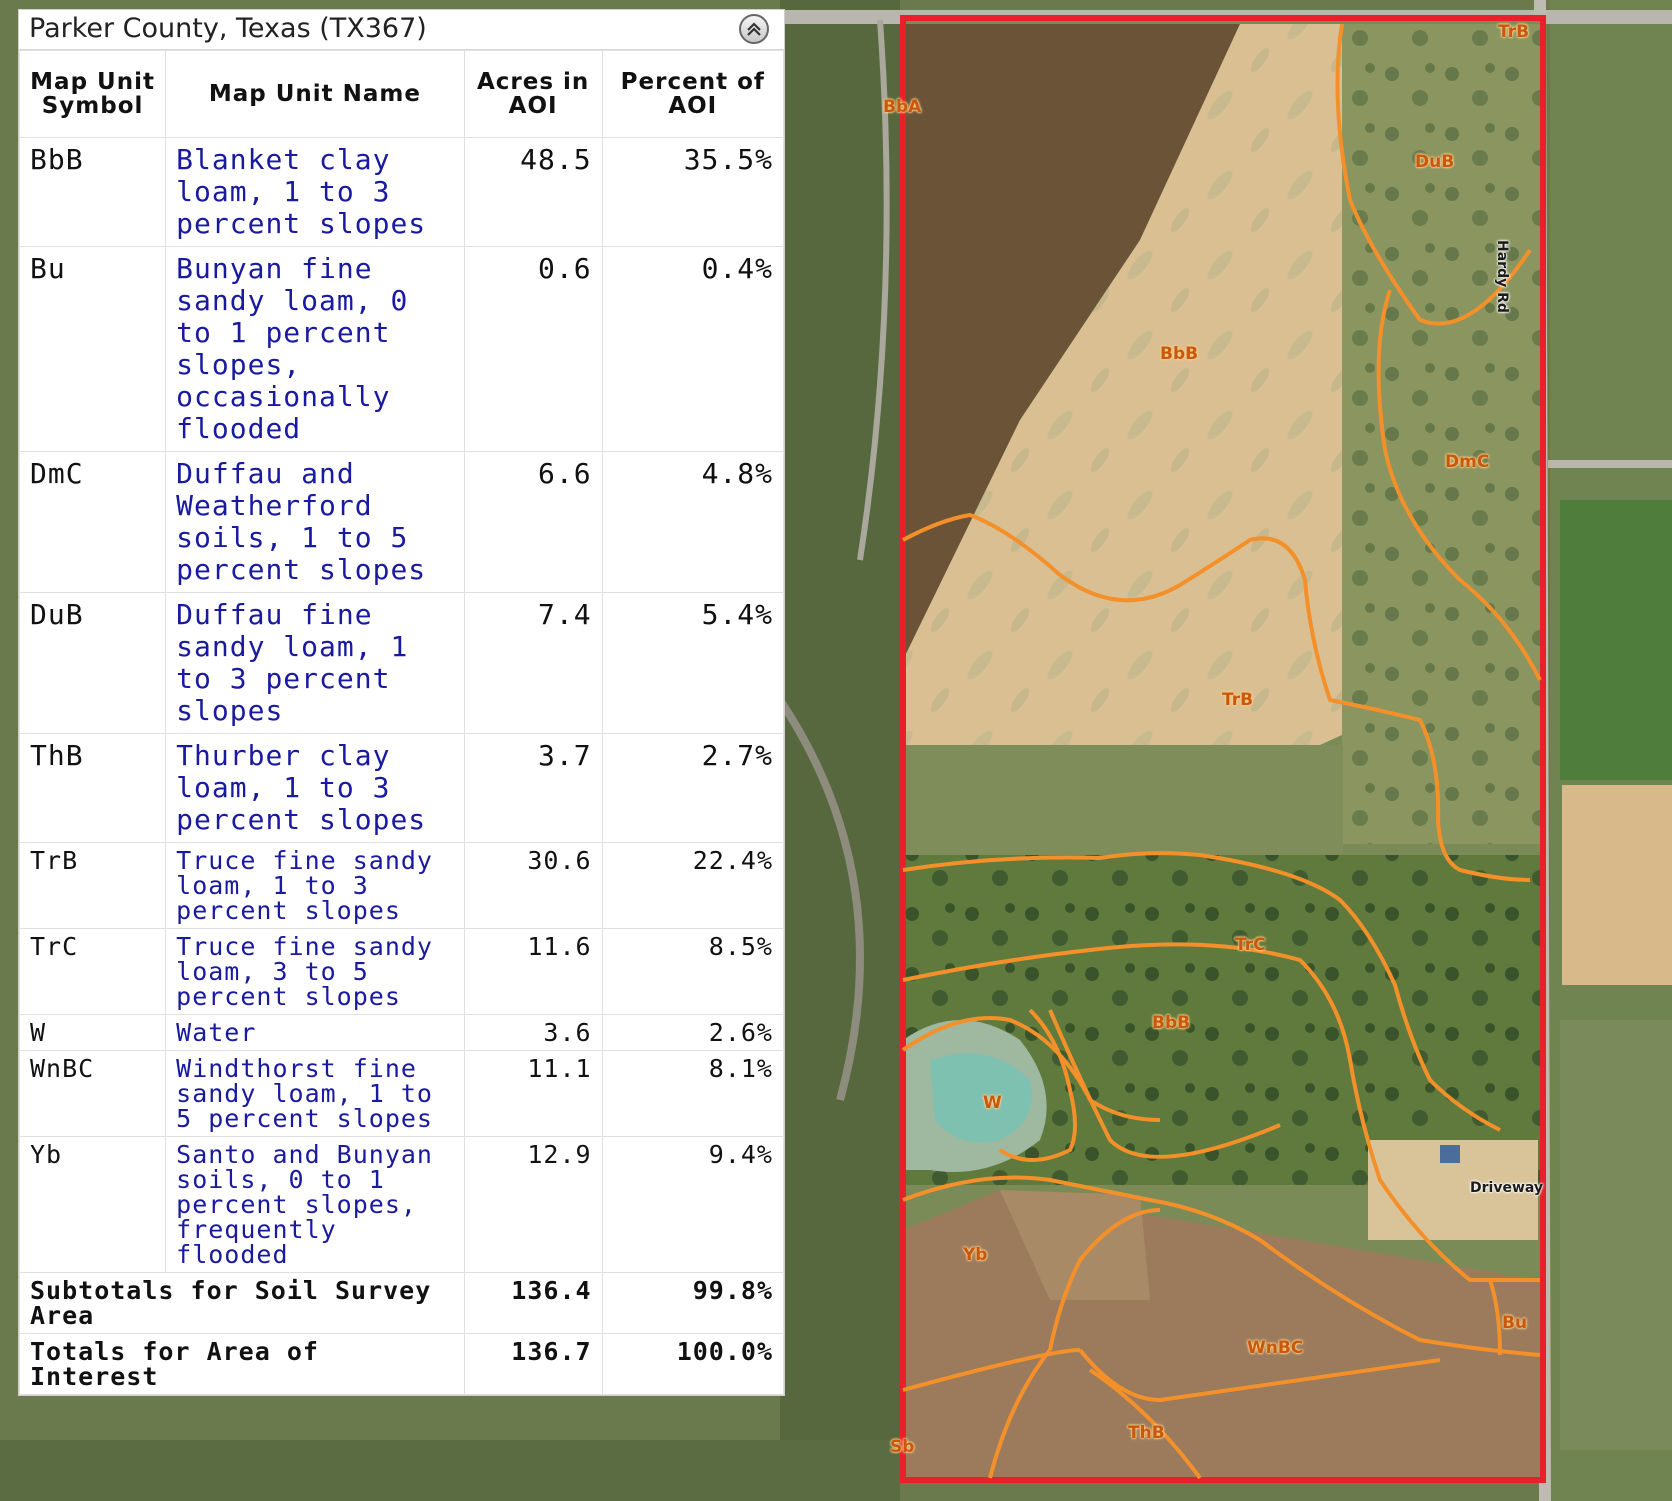 This screenshot has width=1672, height=1501. Describe the element at coordinates (1514, 1323) in the screenshot. I see `map-label-bu: Bu` at that location.